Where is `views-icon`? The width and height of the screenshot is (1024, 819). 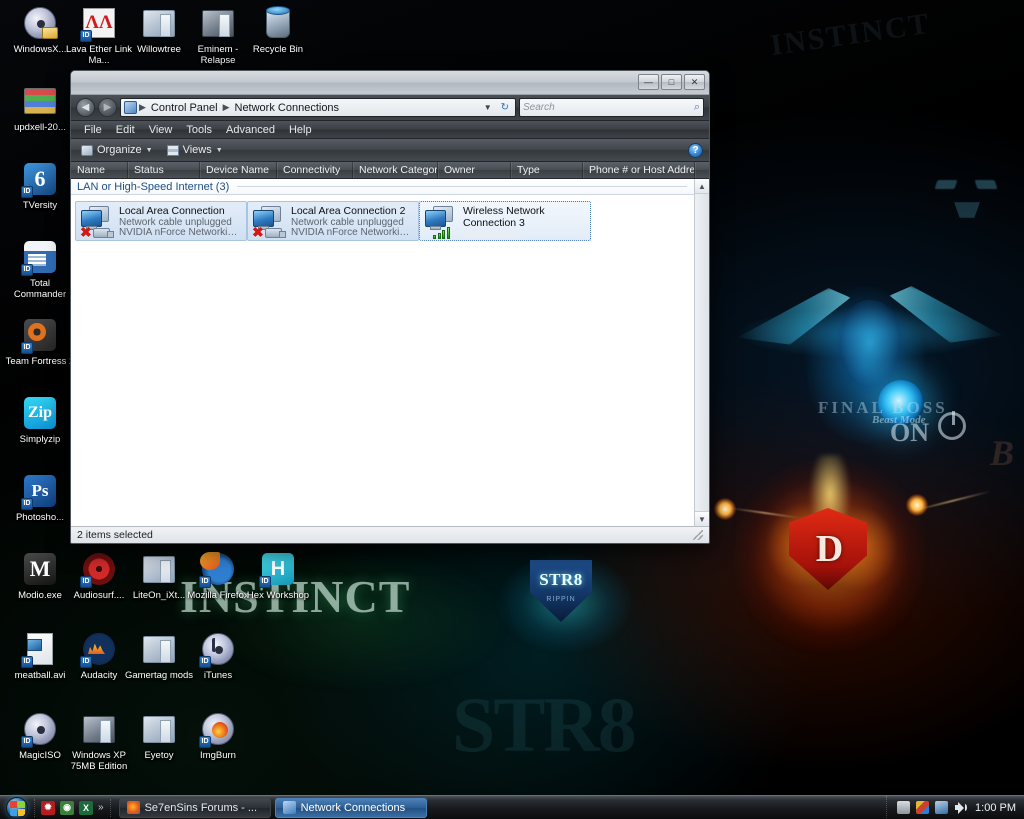
views-icon is located at coordinates (172, 150).